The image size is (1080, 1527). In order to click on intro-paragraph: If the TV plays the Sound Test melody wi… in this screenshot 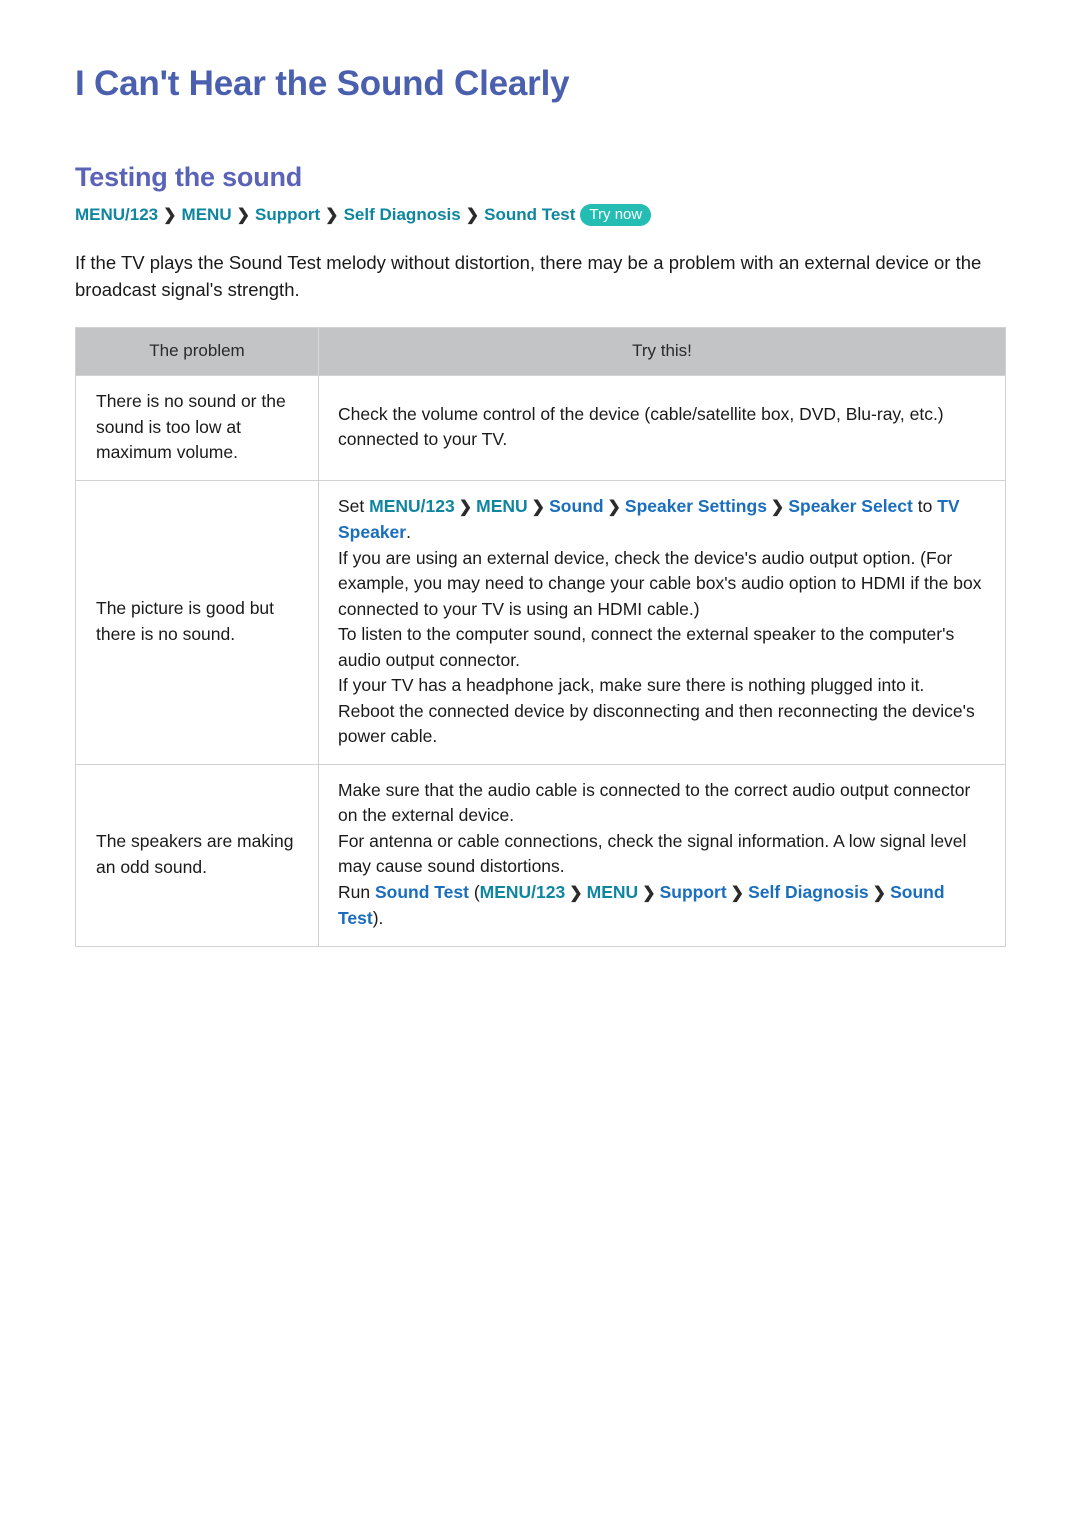, I will do `click(528, 276)`.